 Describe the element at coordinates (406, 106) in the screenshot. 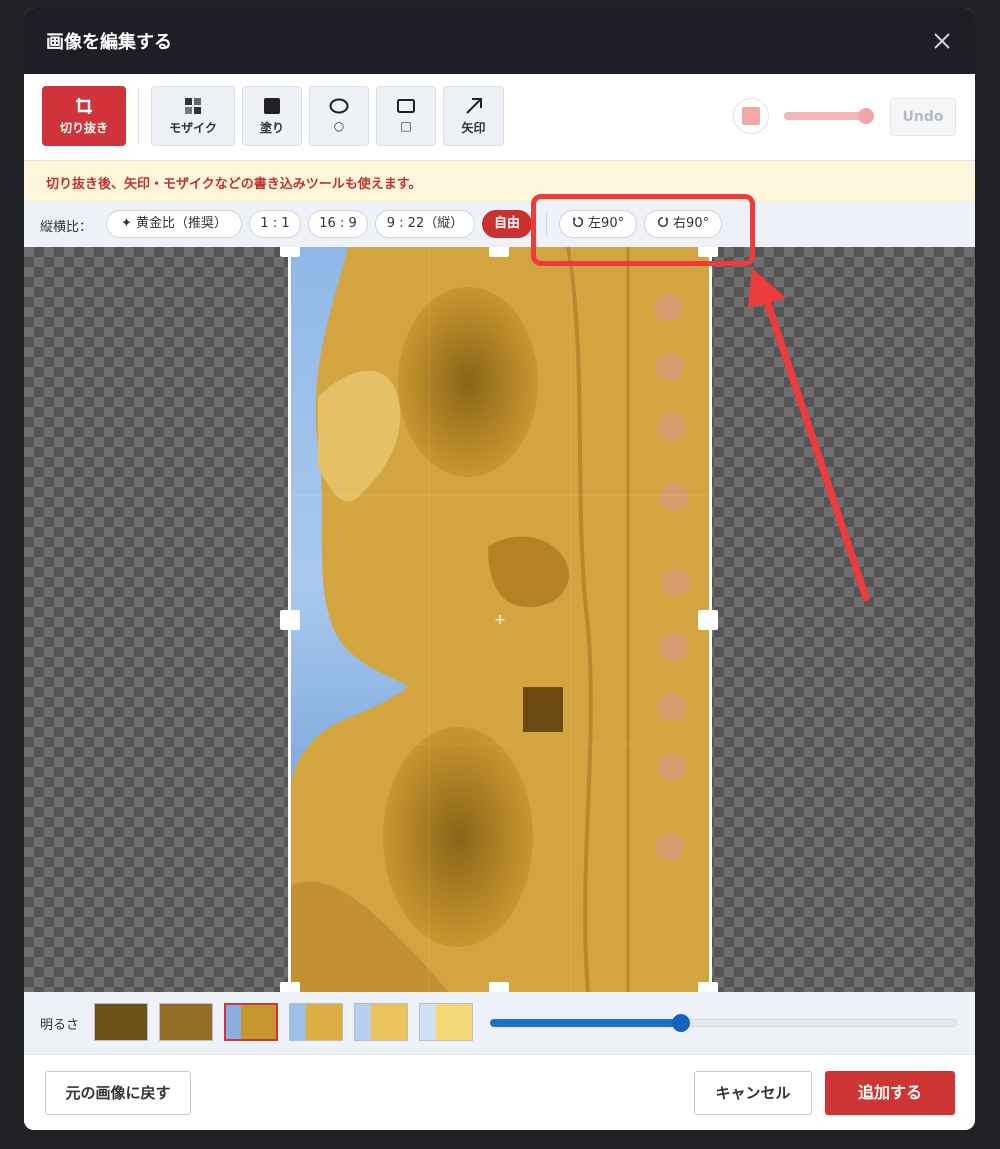

I see `rectangle-icon` at that location.